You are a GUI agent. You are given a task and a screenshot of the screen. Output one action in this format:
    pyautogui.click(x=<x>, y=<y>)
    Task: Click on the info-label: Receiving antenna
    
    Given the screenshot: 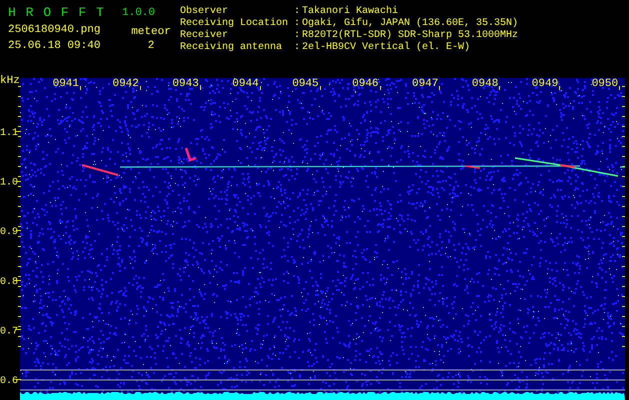 What is the action you would take?
    pyautogui.click(x=232, y=48)
    